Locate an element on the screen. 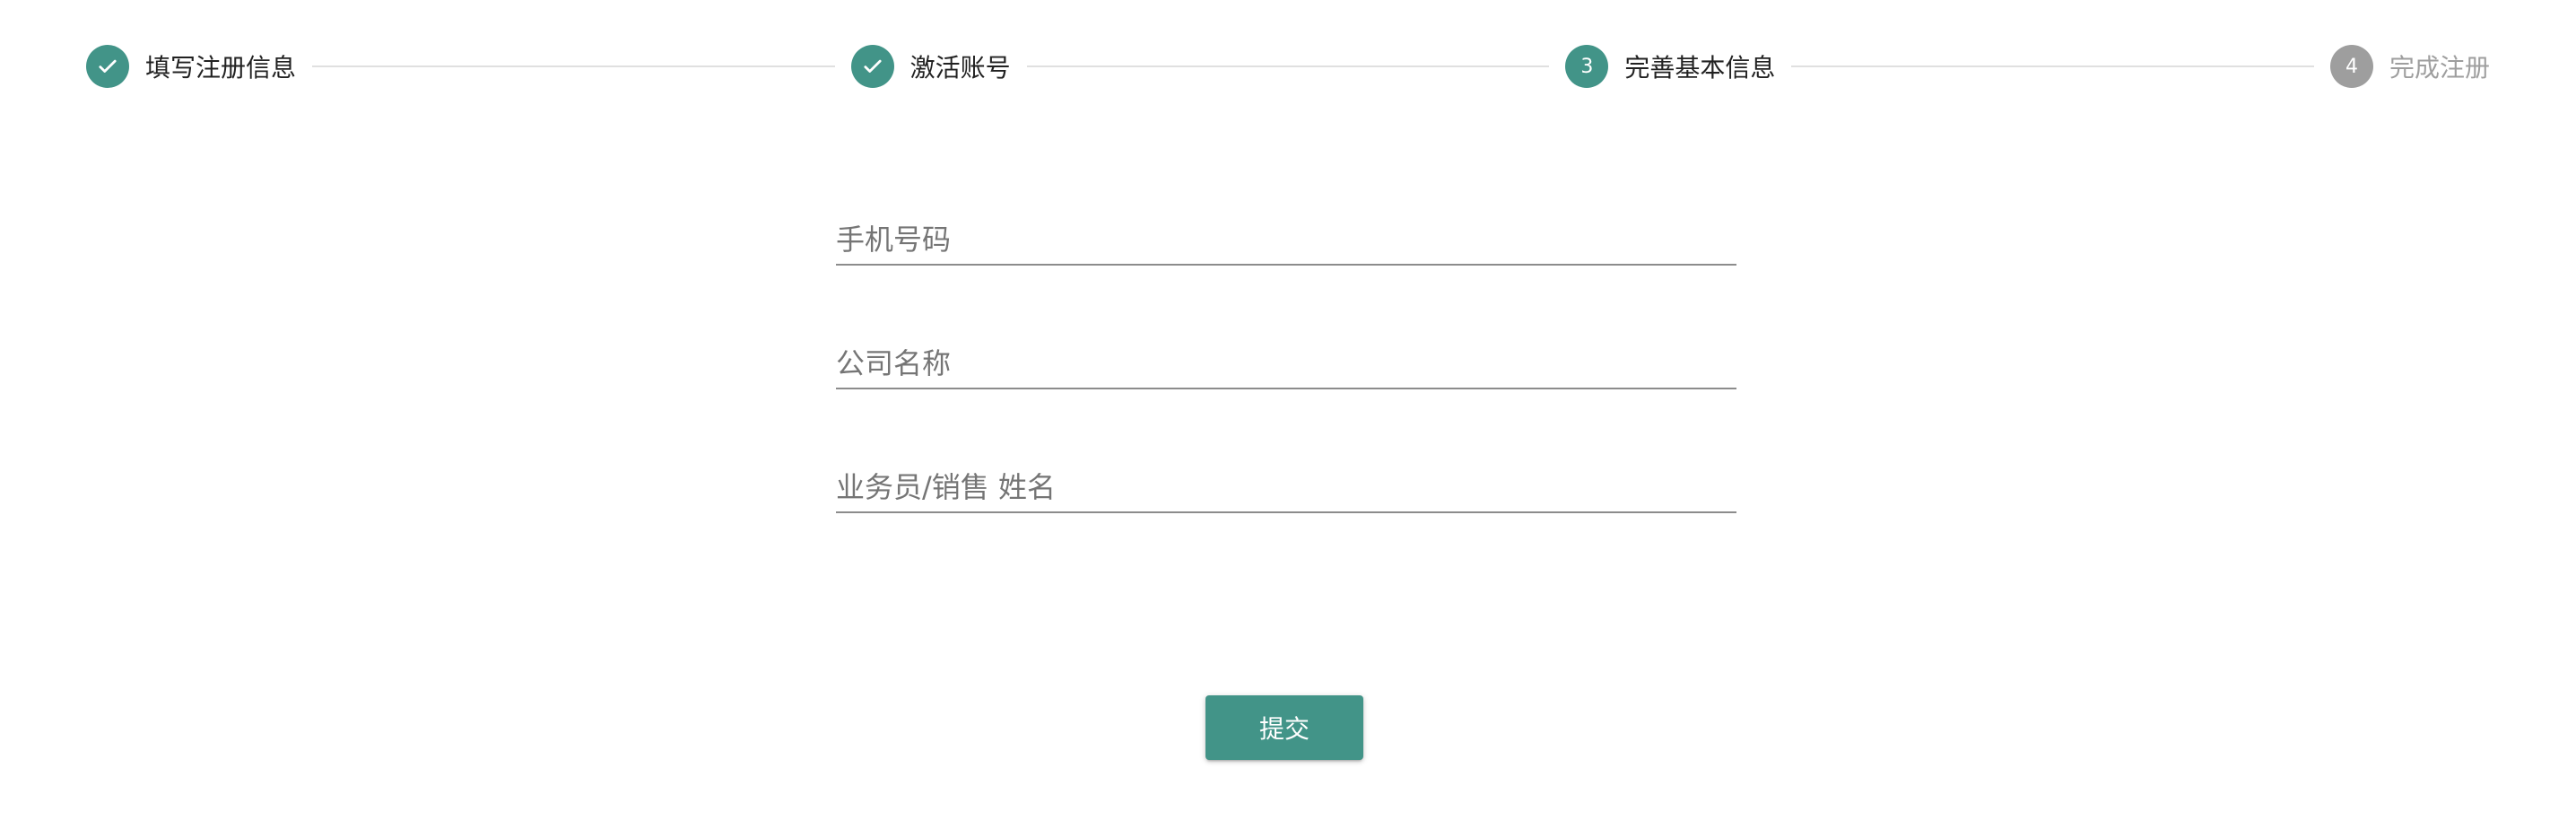 The height and width of the screenshot is (838, 2576). registration-stepper: 填写注册信息 激活账号 3 完善基本信息 4 完成注册 is located at coordinates (1288, 66).